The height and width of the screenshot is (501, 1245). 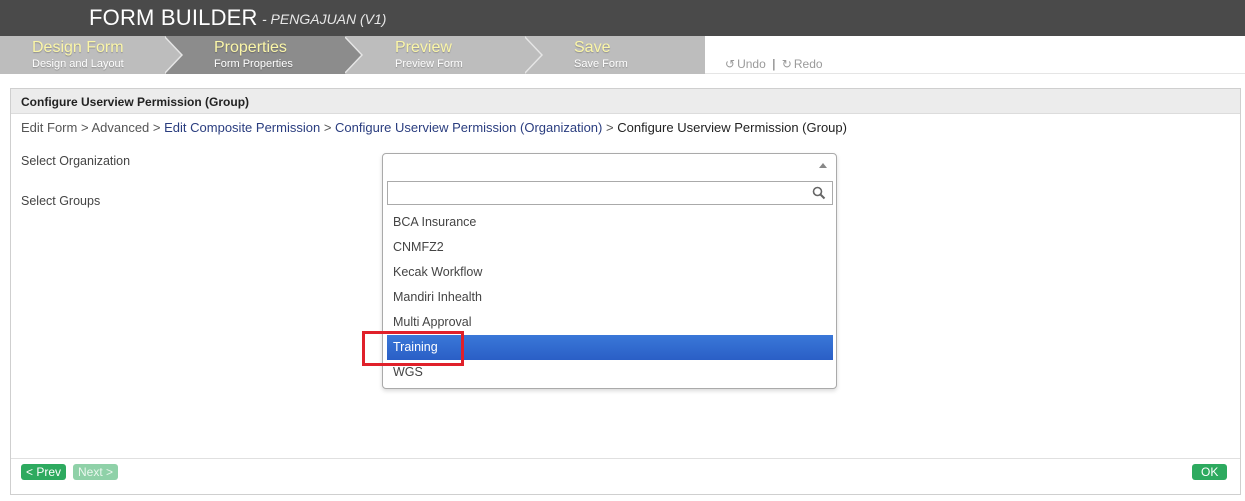 I want to click on search-icon, so click(x=819, y=193).